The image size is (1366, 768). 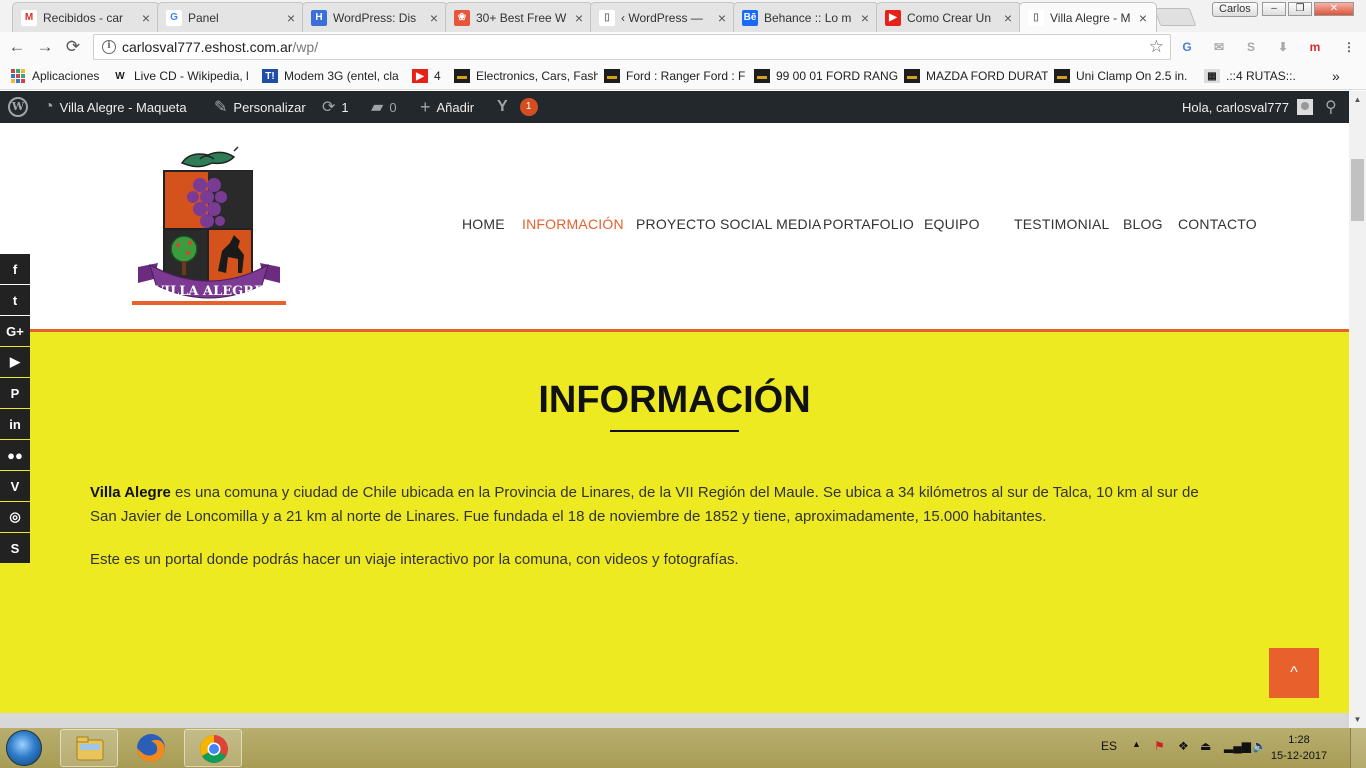 What do you see at coordinates (1358, 748) in the screenshot?
I see `show-desktop-button` at bounding box center [1358, 748].